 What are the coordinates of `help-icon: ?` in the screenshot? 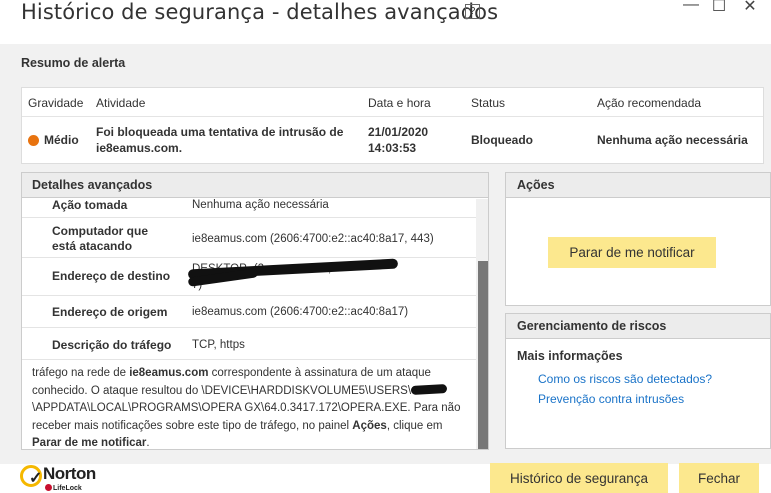 It's located at (472, 11).